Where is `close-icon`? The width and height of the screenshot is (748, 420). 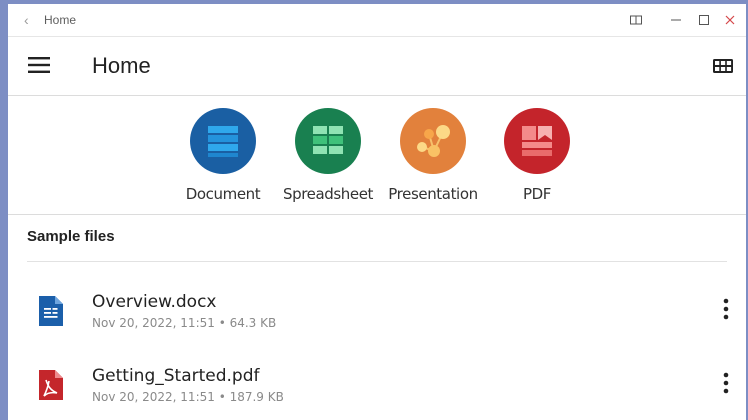
close-icon is located at coordinates (730, 20).